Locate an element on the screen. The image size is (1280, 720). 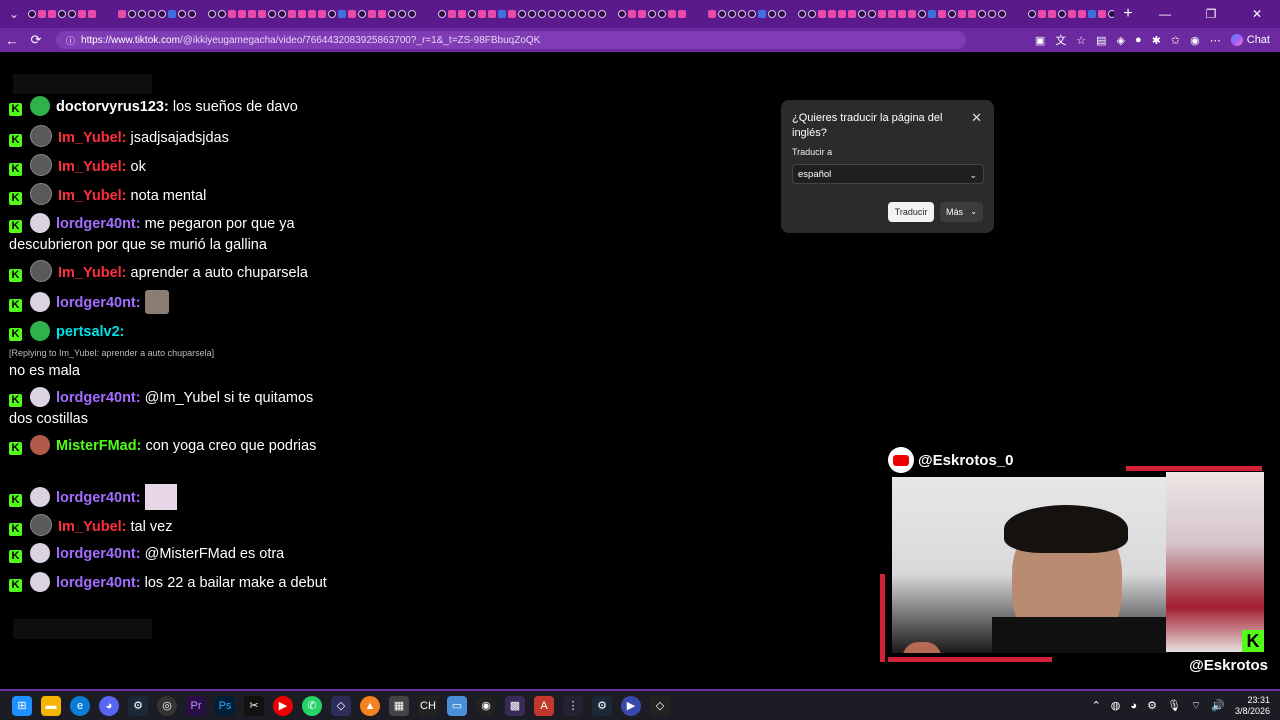
more-button: Más ⌄ is located at coordinates (961, 212).